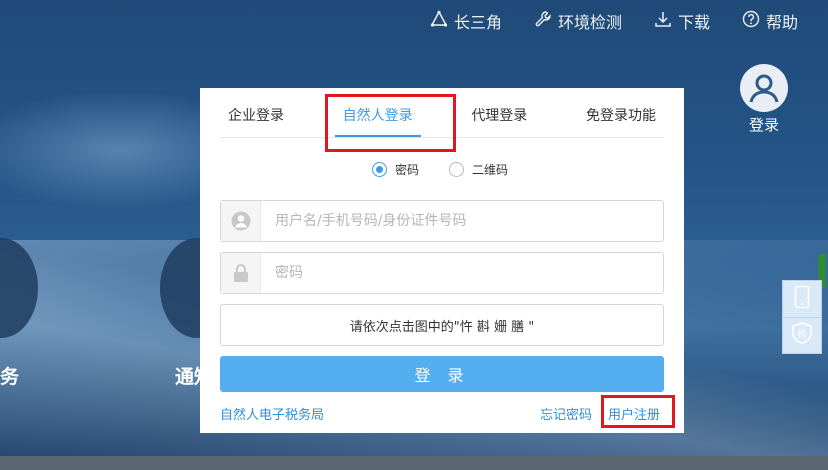  I want to click on nav-item-download: 下载, so click(682, 21).